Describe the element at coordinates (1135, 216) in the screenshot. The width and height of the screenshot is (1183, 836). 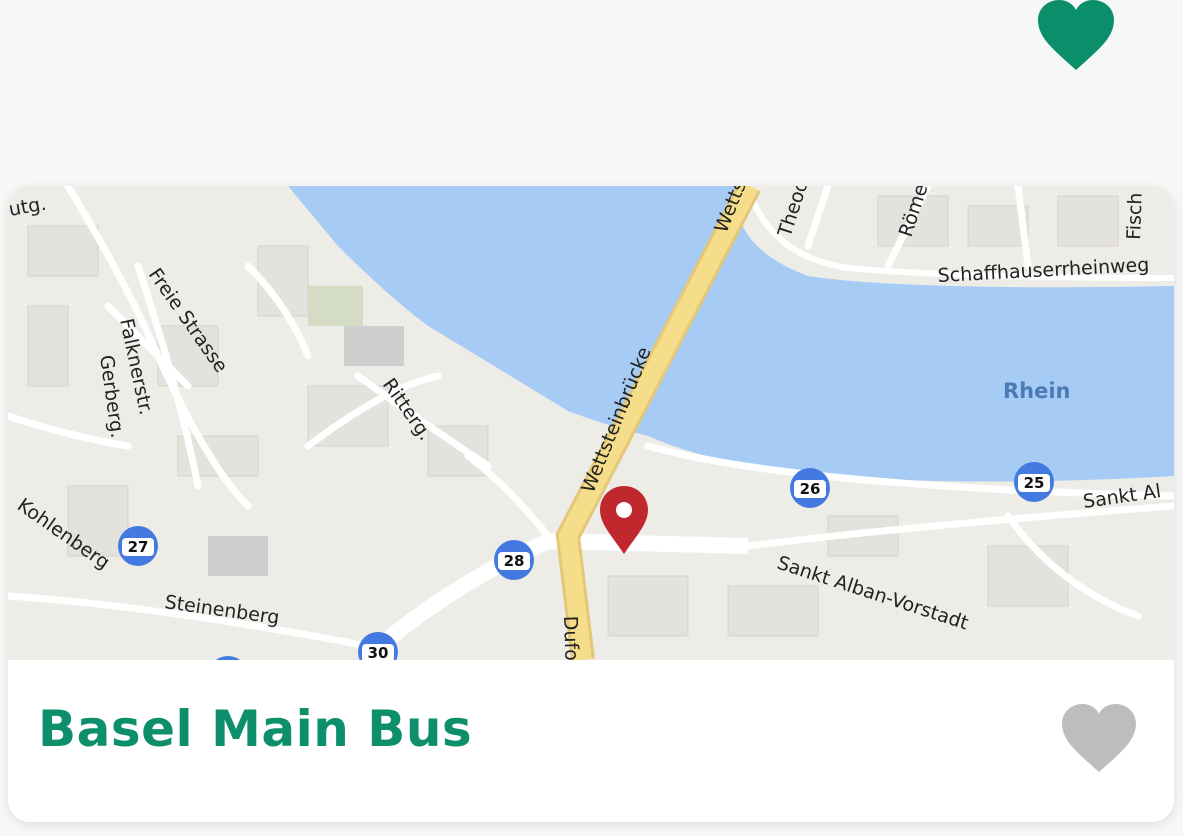
I see `street-label: Fisch` at that location.